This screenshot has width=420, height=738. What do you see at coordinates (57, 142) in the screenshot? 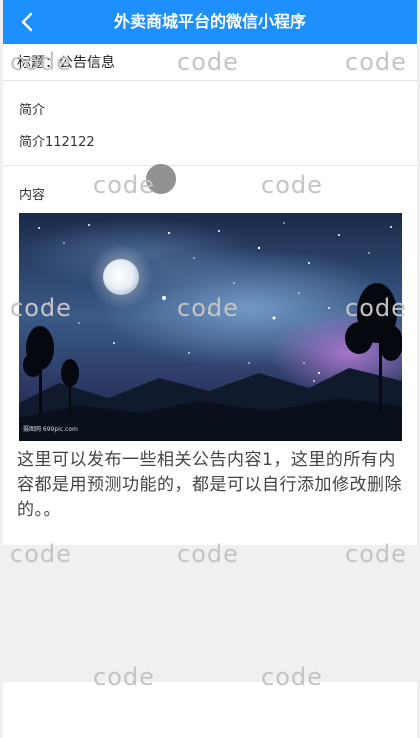
I see `intro-value: 简介112122` at bounding box center [57, 142].